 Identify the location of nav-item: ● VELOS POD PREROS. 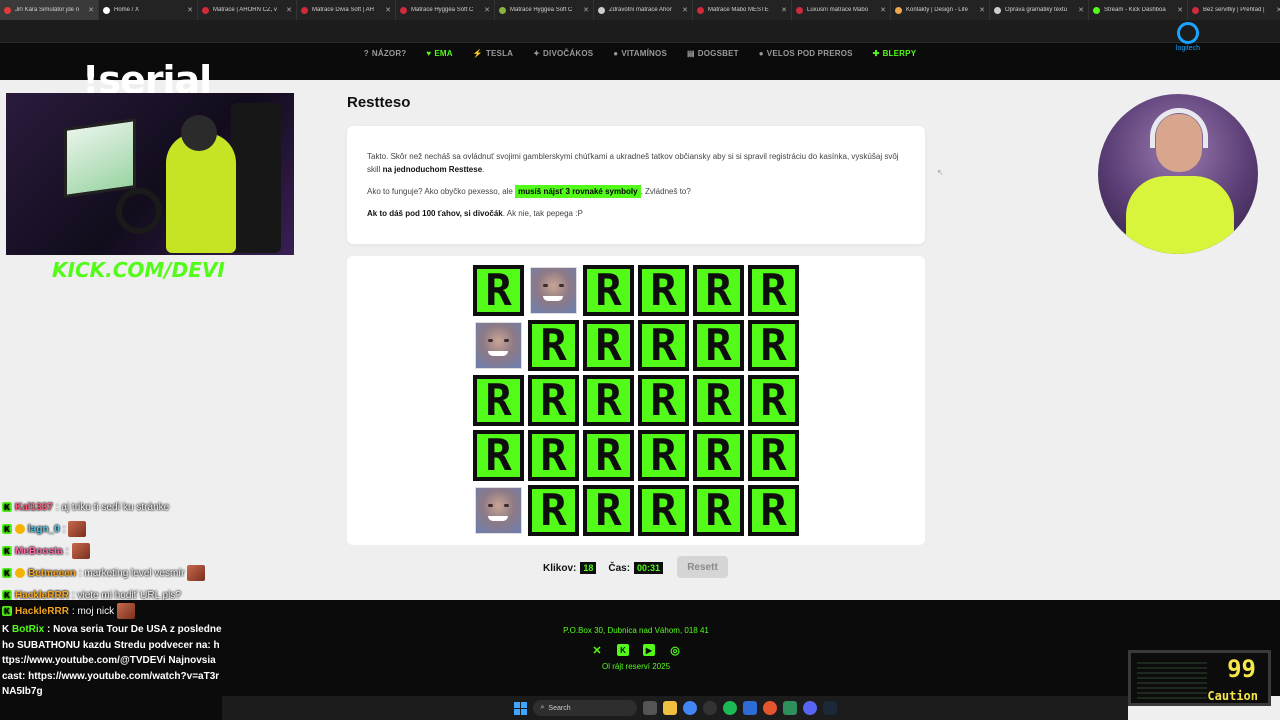
(806, 53).